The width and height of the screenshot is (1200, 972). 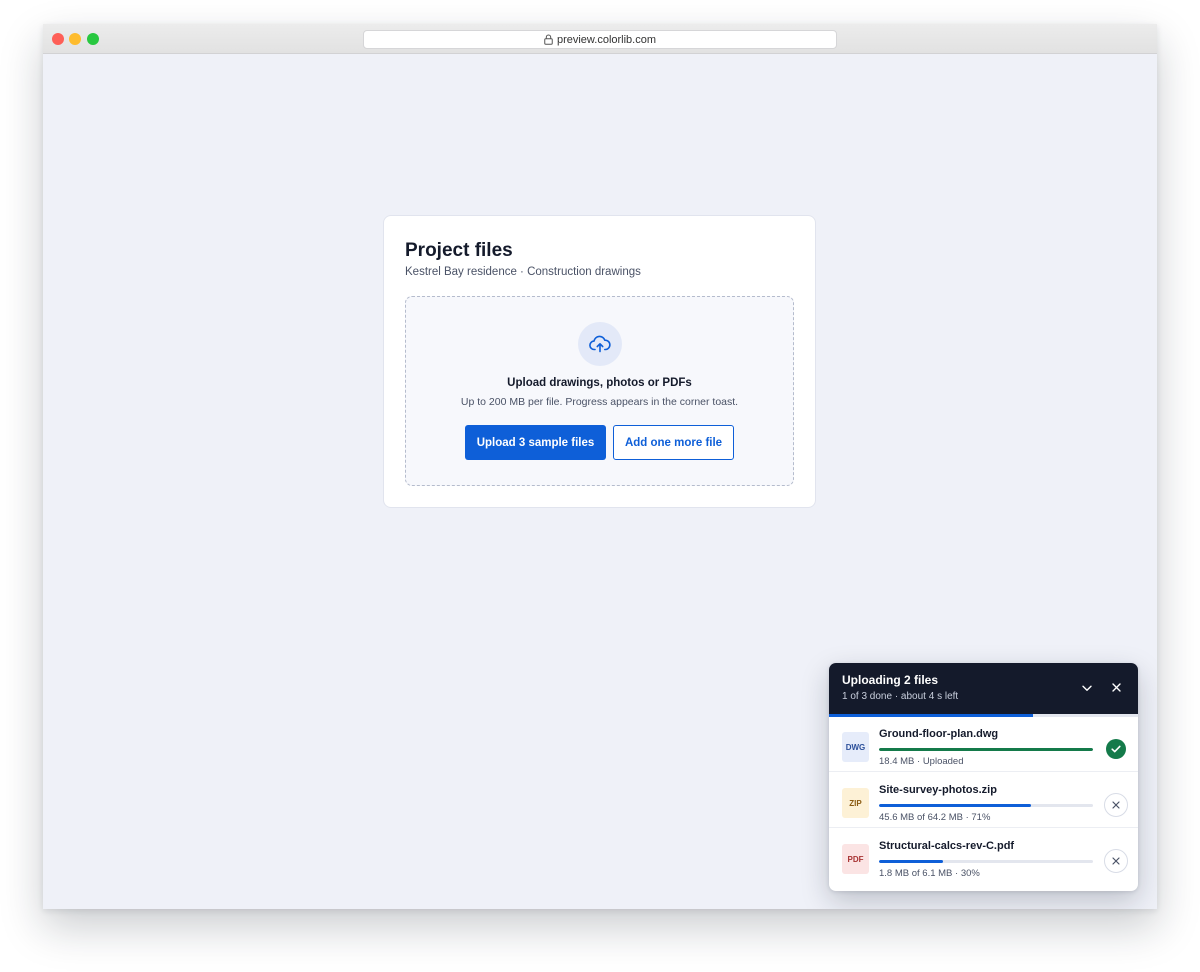 I want to click on dropzone-title: Upload drawings, photos or PDFs, so click(x=599, y=383).